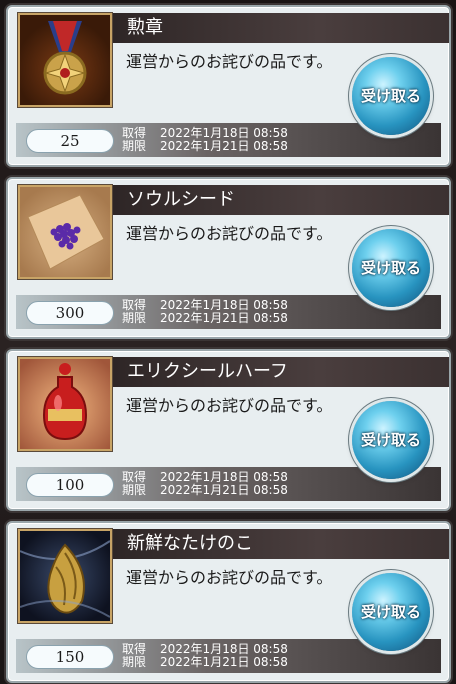  What do you see at coordinates (281, 200) in the screenshot?
I see `item-name: ソウルシード` at bounding box center [281, 200].